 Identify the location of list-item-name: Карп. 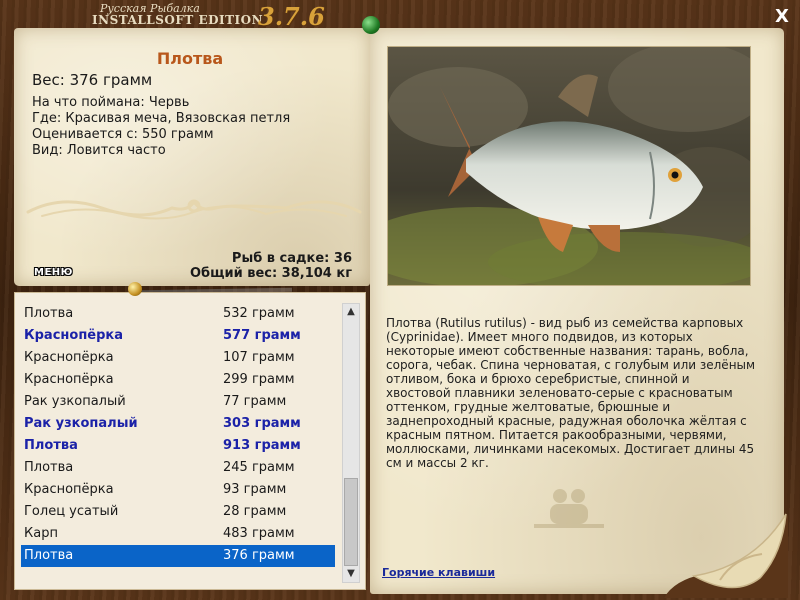
(41, 533).